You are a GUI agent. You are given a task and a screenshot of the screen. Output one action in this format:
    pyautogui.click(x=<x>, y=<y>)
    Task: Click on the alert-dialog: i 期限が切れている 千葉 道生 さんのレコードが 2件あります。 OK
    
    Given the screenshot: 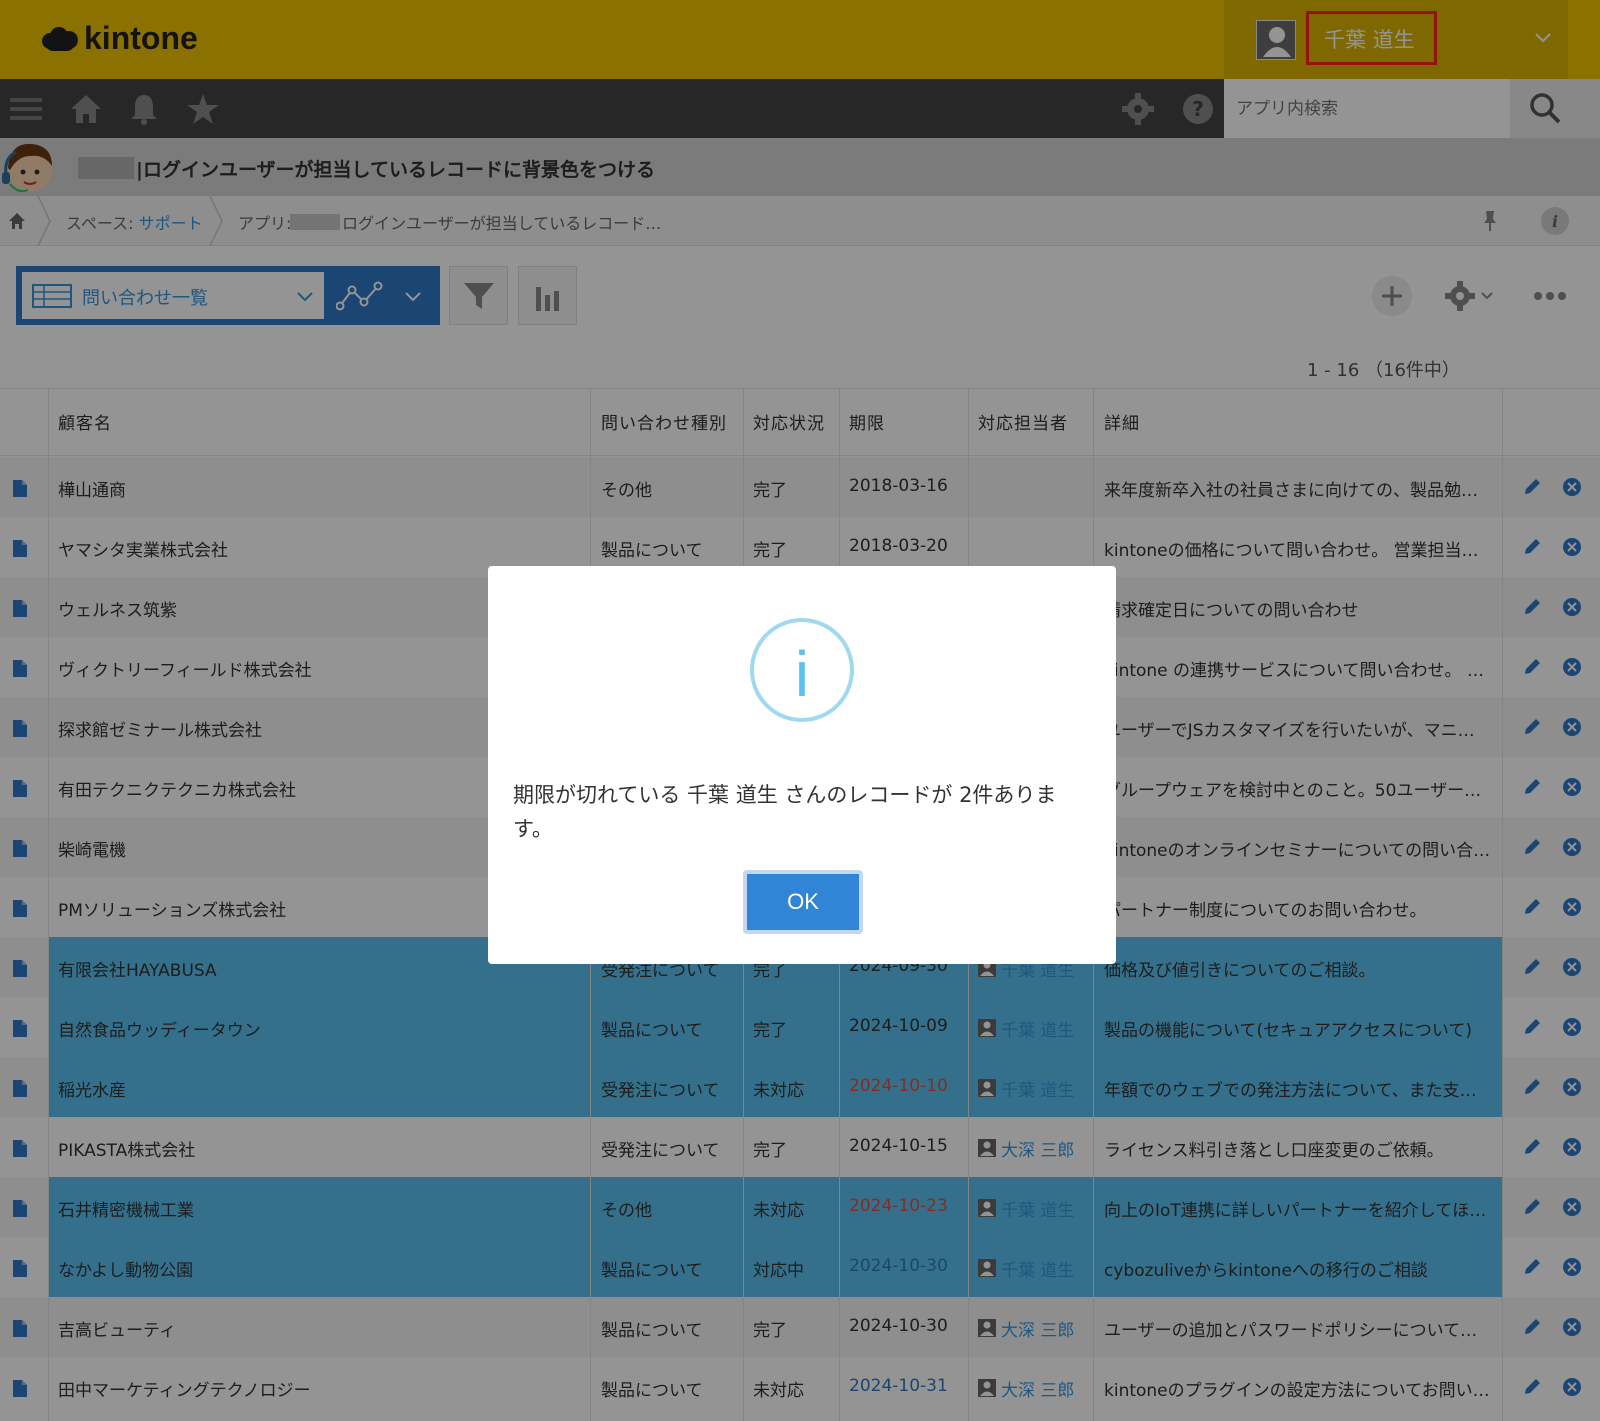 What is the action you would take?
    pyautogui.click(x=802, y=765)
    